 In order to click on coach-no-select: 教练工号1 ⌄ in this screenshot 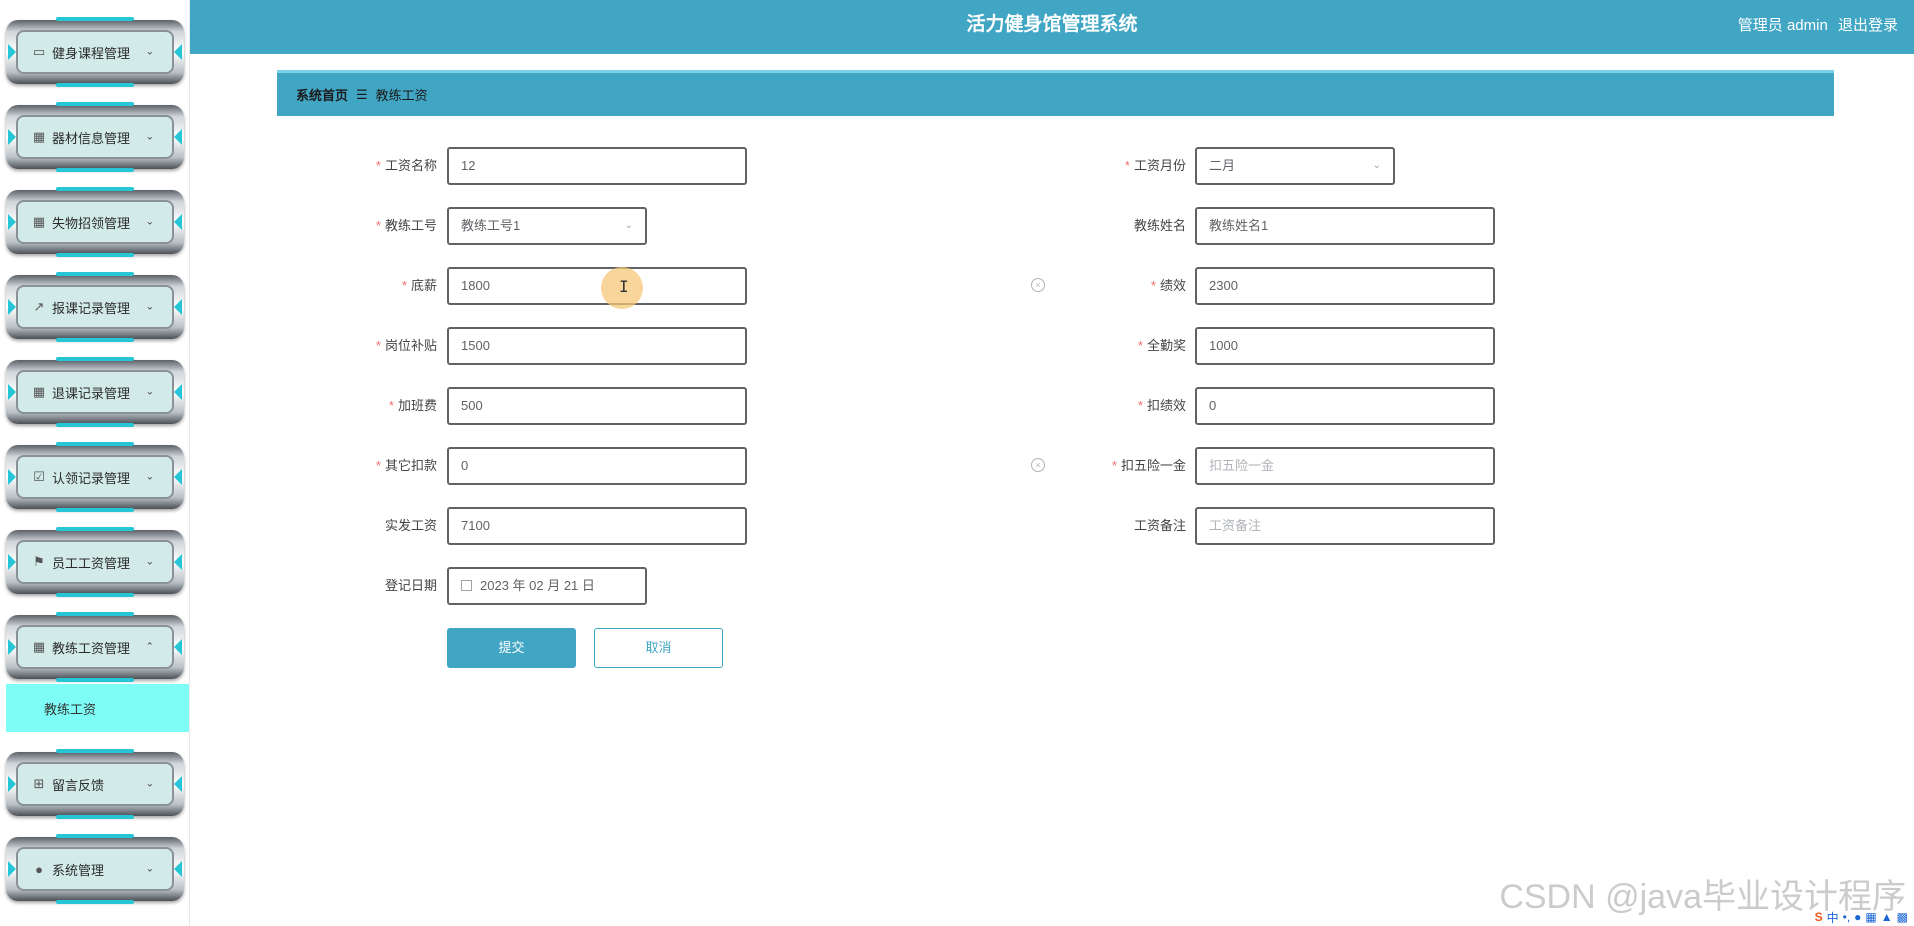, I will do `click(547, 226)`.